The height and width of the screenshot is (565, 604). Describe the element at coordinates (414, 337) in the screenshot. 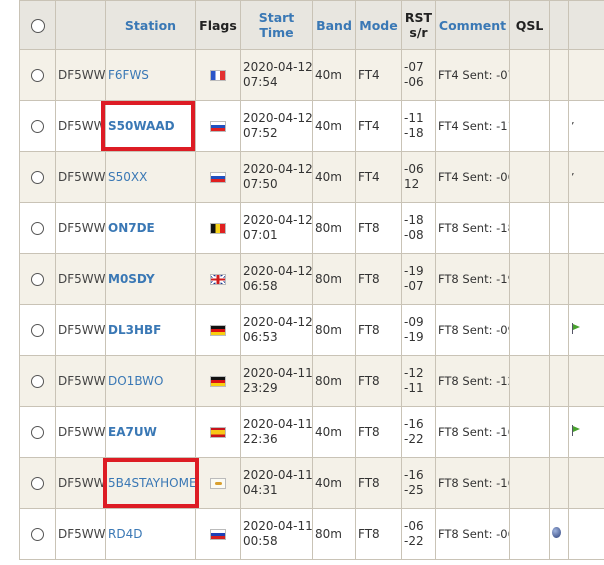

I see `rst-rcvd: -19` at that location.